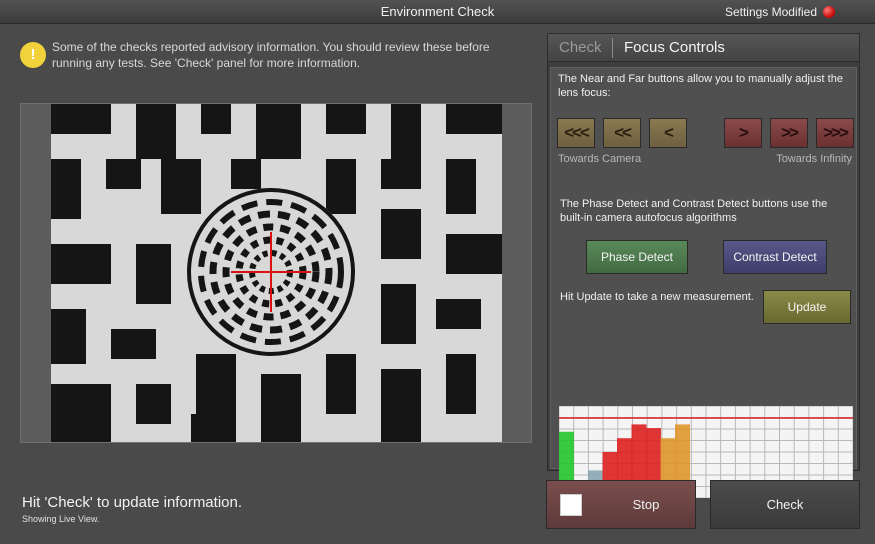 This screenshot has height=544, width=875. Describe the element at coordinates (612, 48) in the screenshot. I see `tab-divider` at that location.